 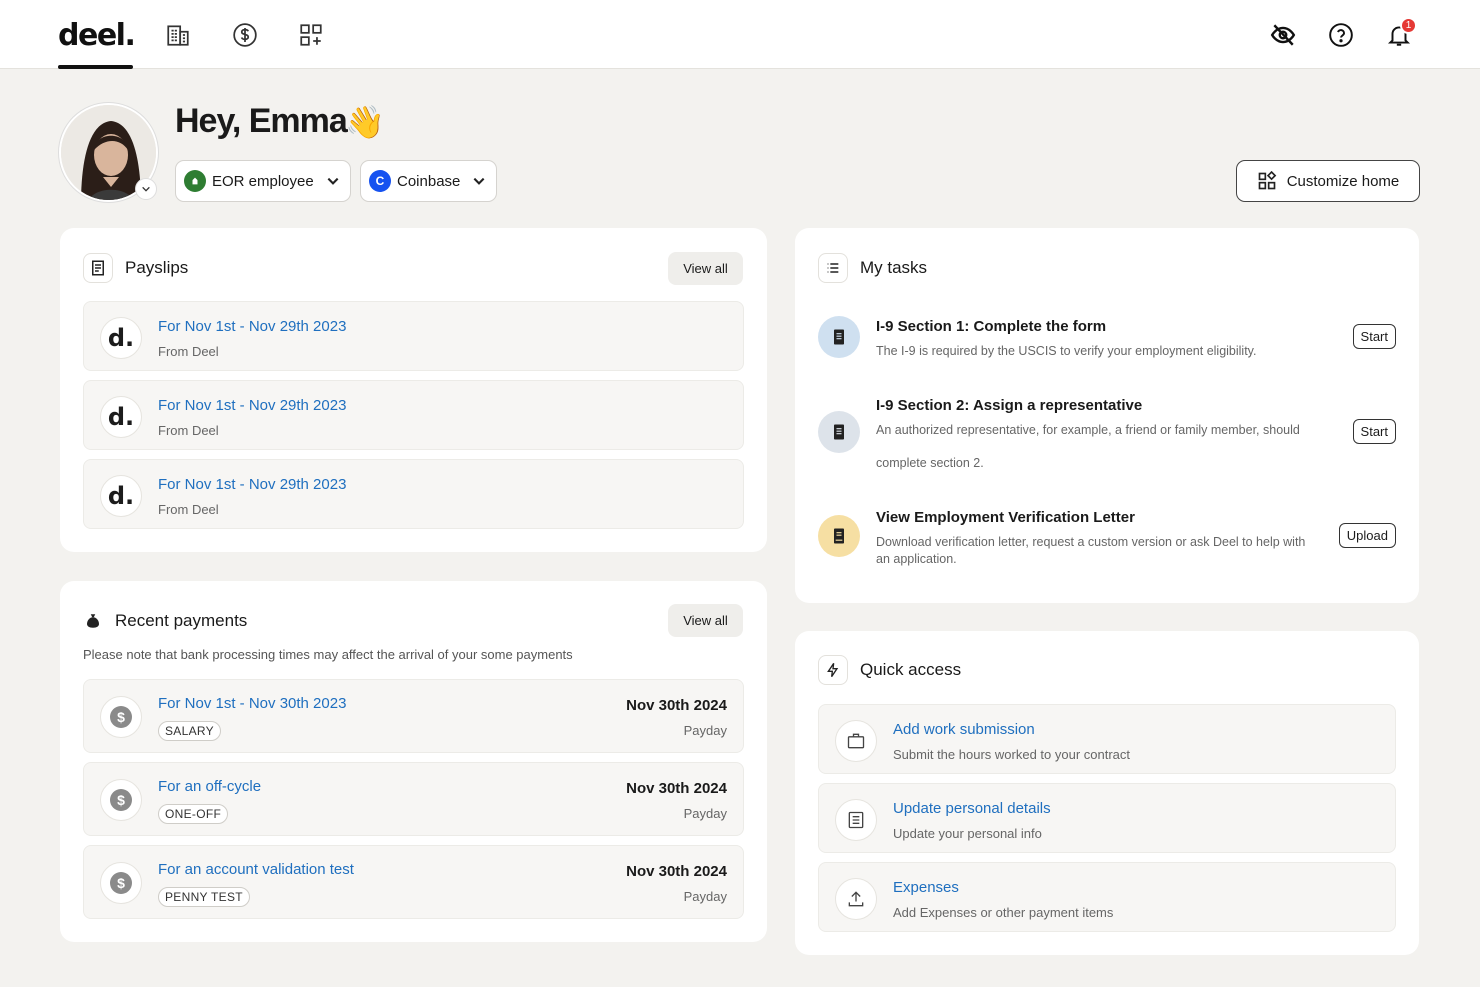 I want to click on eye-off-icon, so click(x=1283, y=35).